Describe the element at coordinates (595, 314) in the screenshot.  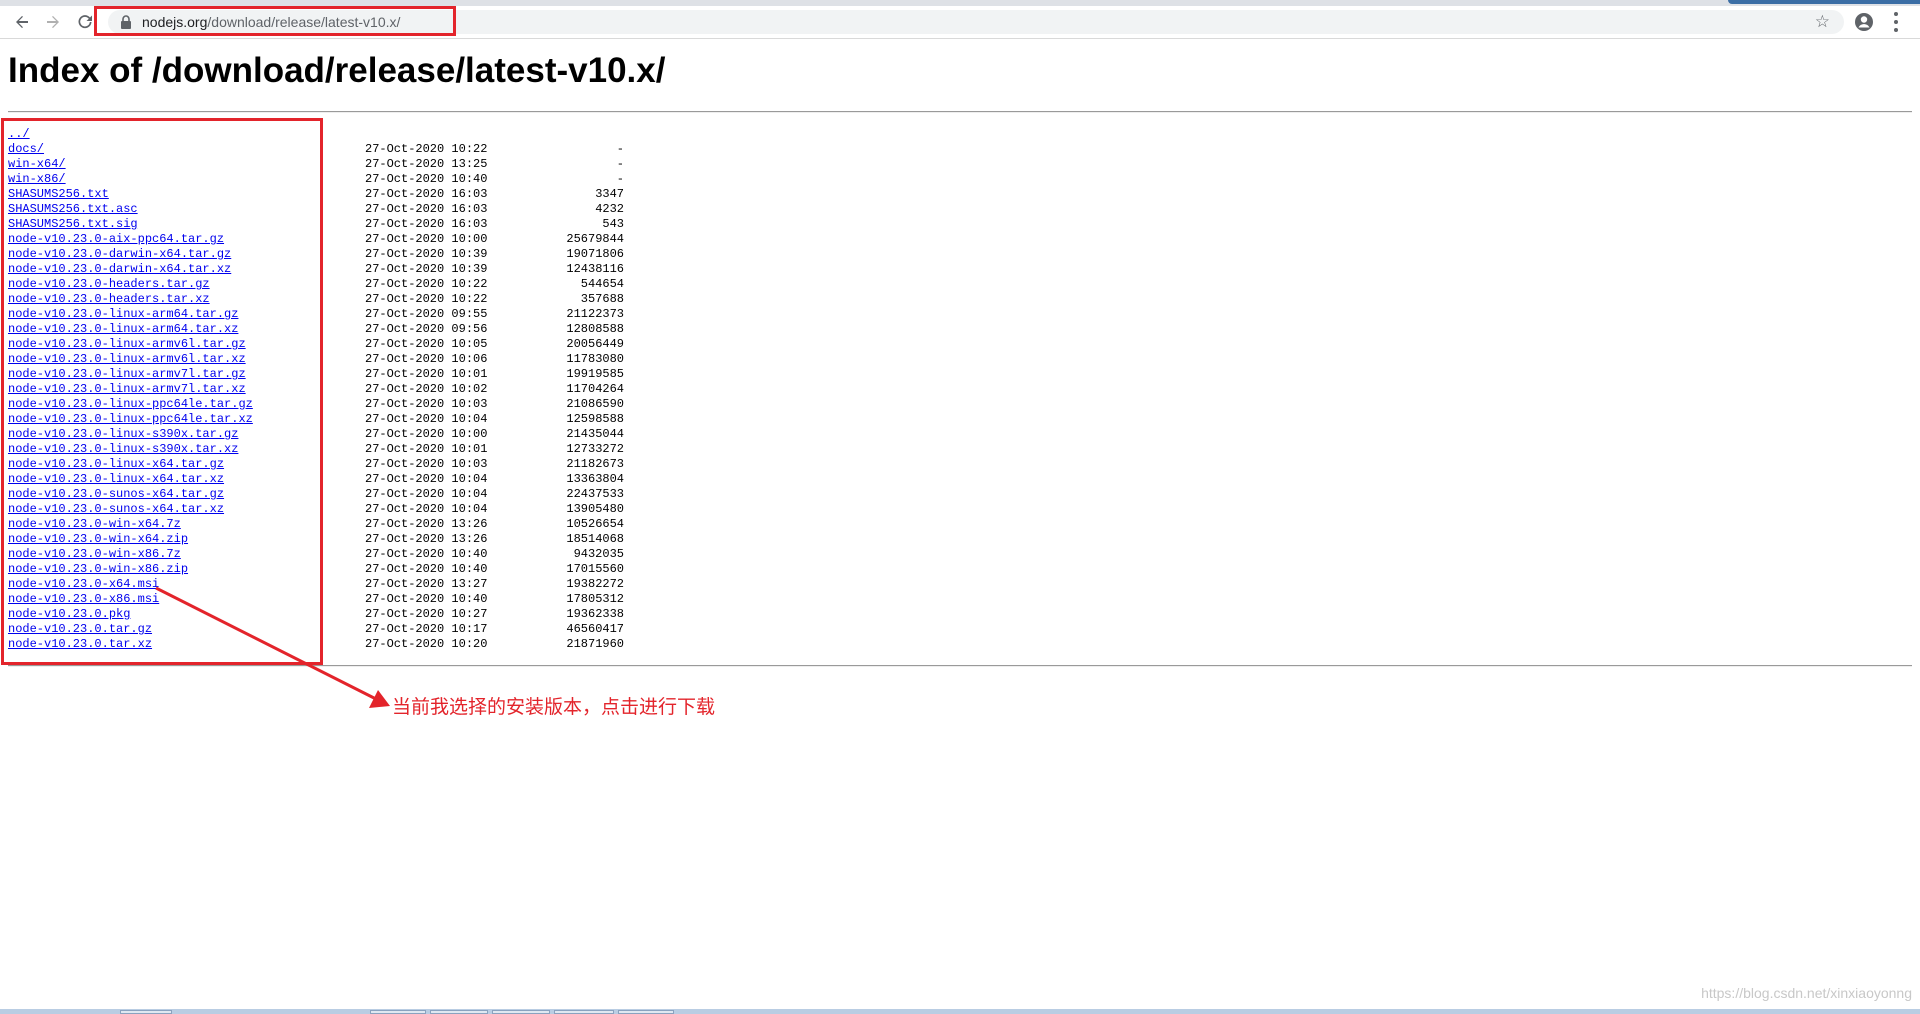
I see `file-size: 21122373` at that location.